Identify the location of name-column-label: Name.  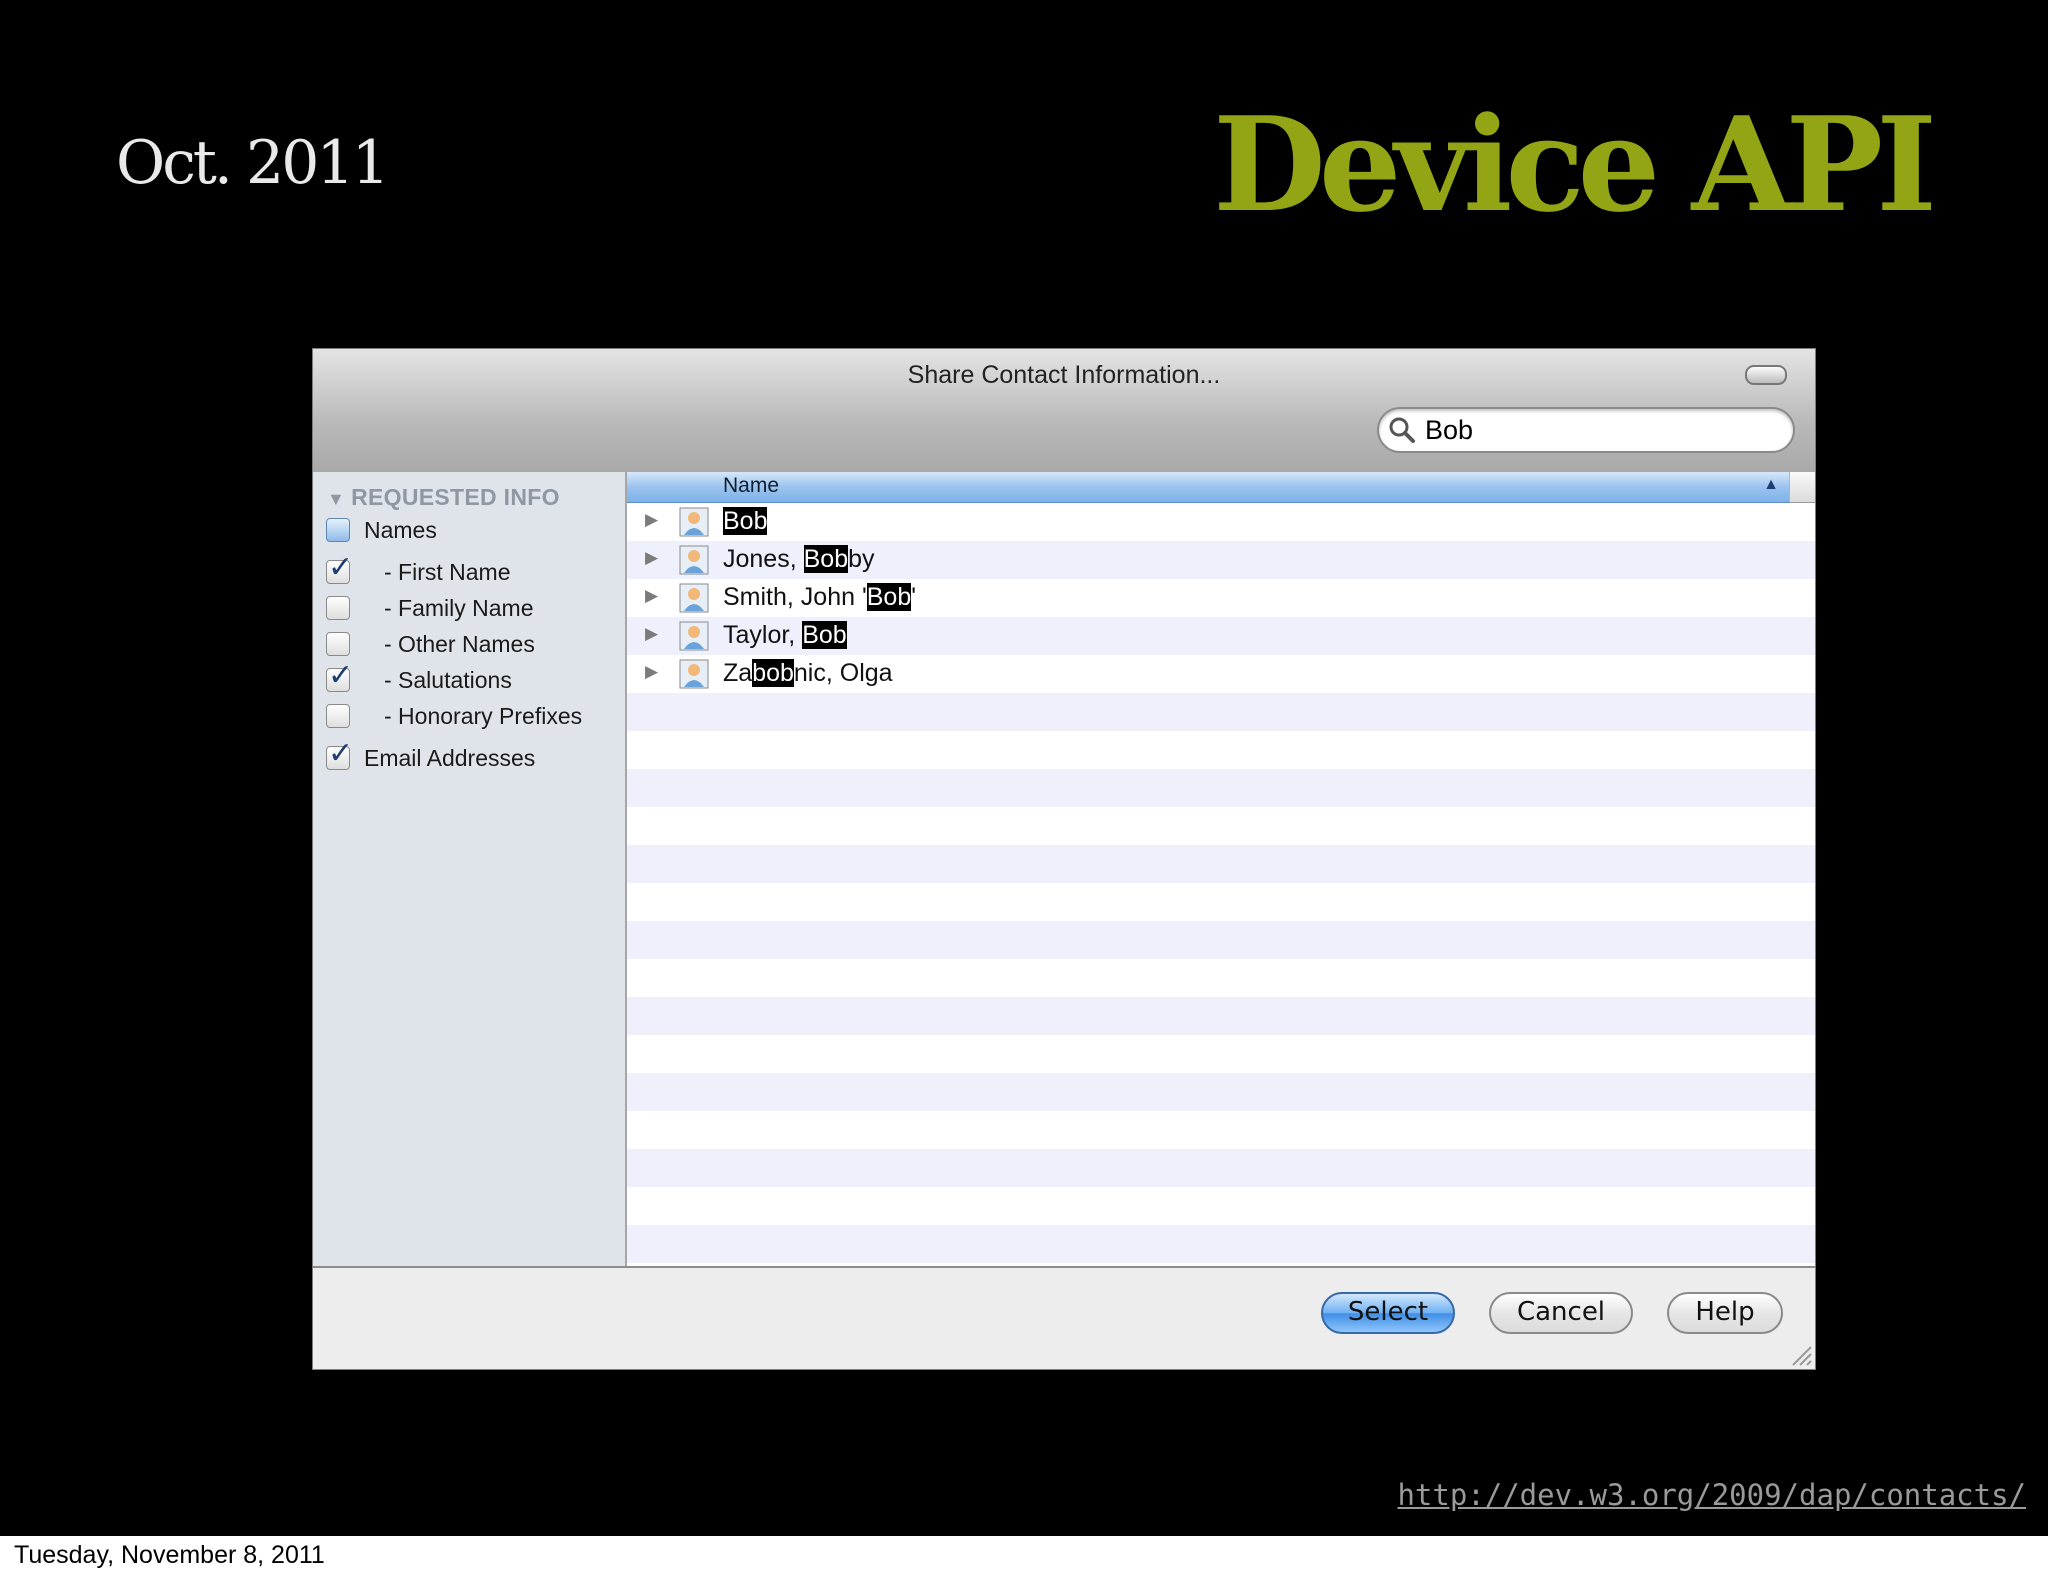
(751, 485).